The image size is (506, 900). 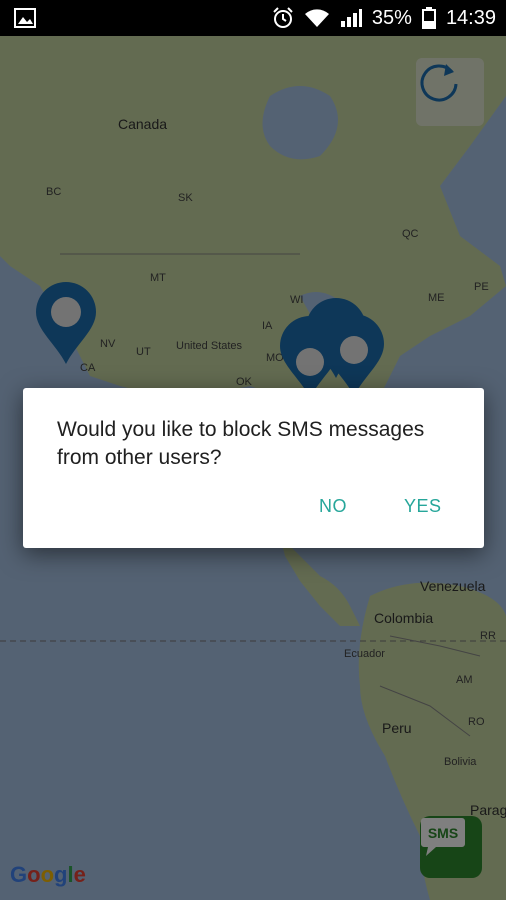 What do you see at coordinates (428, 18) in the screenshot?
I see `battery-icon` at bounding box center [428, 18].